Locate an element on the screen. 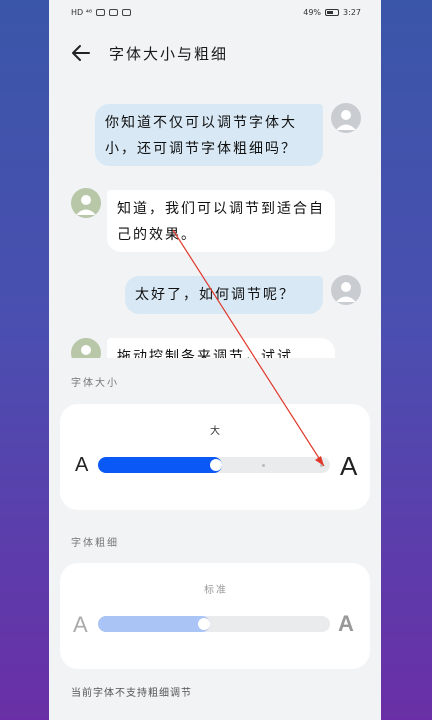 This screenshot has height=720, width=432. battery-icon is located at coordinates (332, 12).